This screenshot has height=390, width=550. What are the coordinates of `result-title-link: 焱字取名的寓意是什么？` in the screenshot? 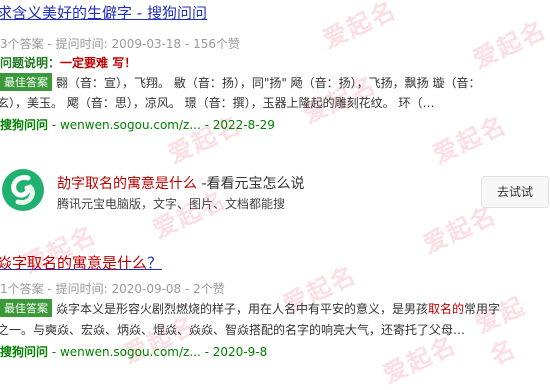 It's located at (81, 262).